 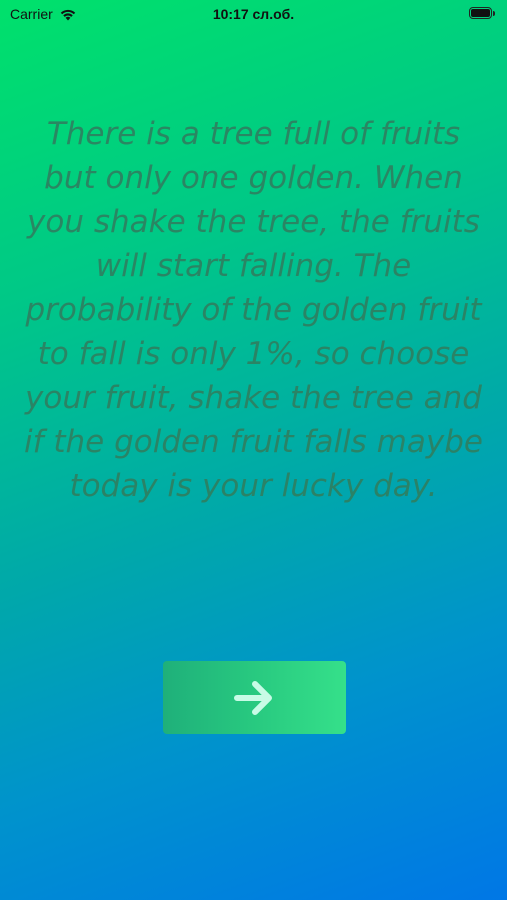 What do you see at coordinates (483, 14) in the screenshot?
I see `battery-icon` at bounding box center [483, 14].